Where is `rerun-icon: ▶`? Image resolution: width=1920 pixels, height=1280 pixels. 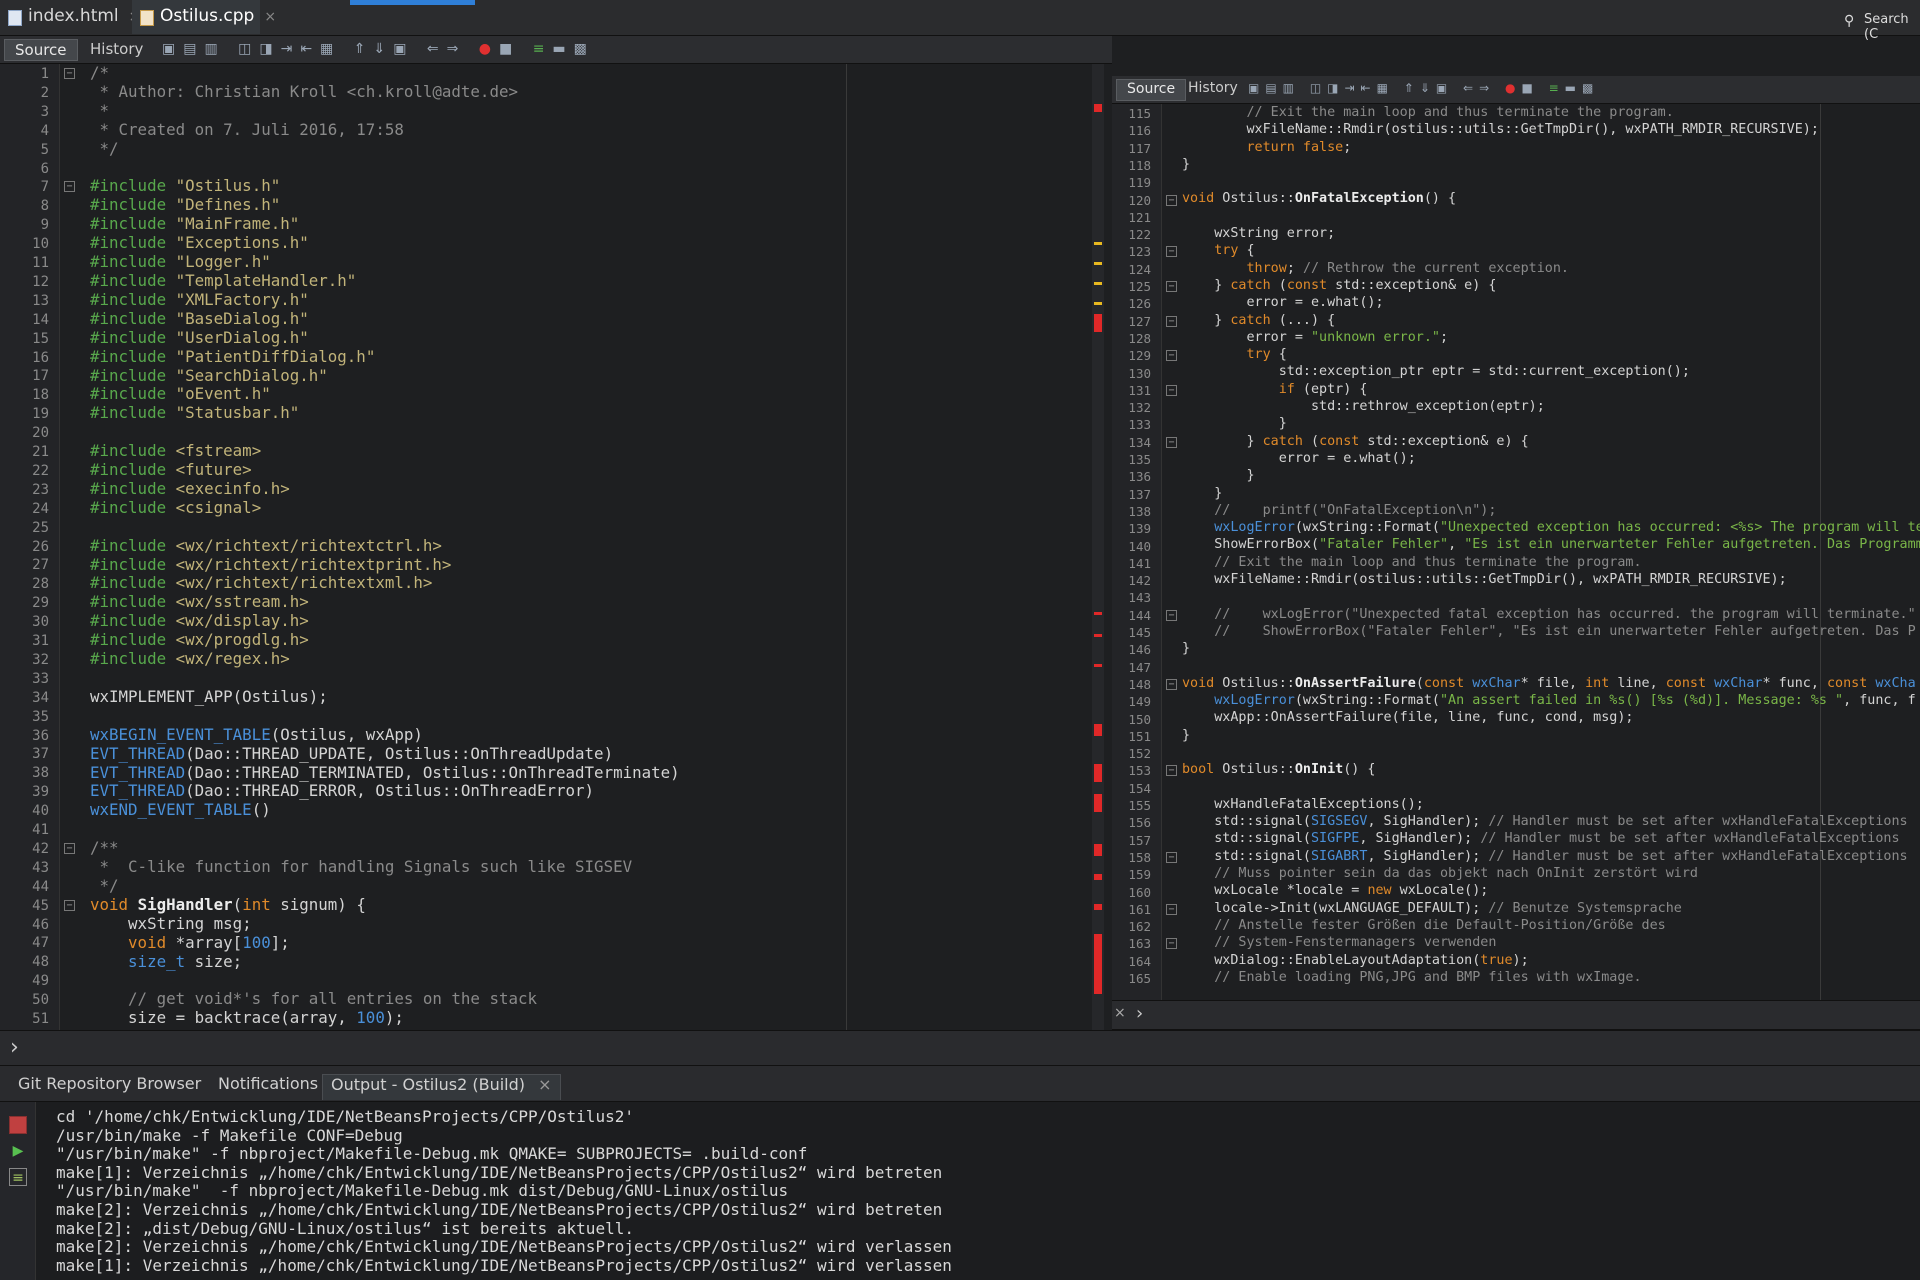
rerun-icon: ▶ is located at coordinates (18, 1151).